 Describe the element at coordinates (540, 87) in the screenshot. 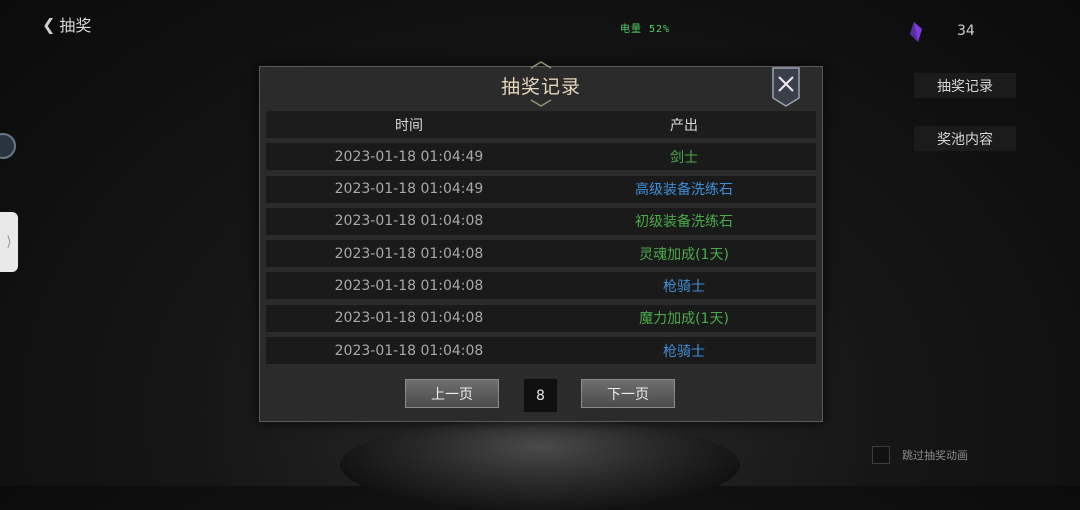

I see `dialog-title: 抽奖记录` at that location.